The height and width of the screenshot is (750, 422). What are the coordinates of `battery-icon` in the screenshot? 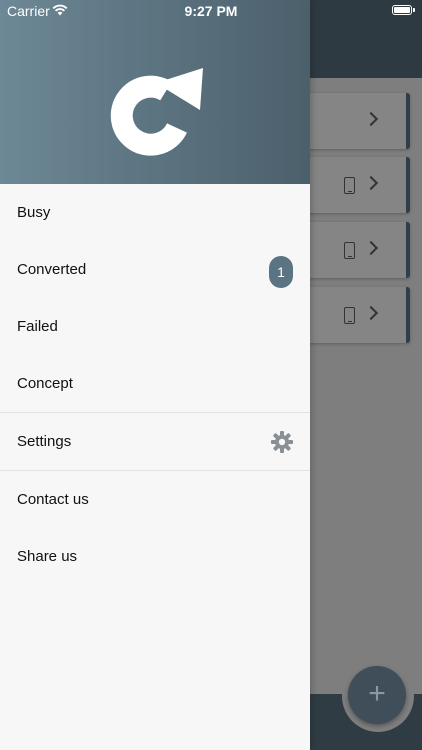 It's located at (403, 10).